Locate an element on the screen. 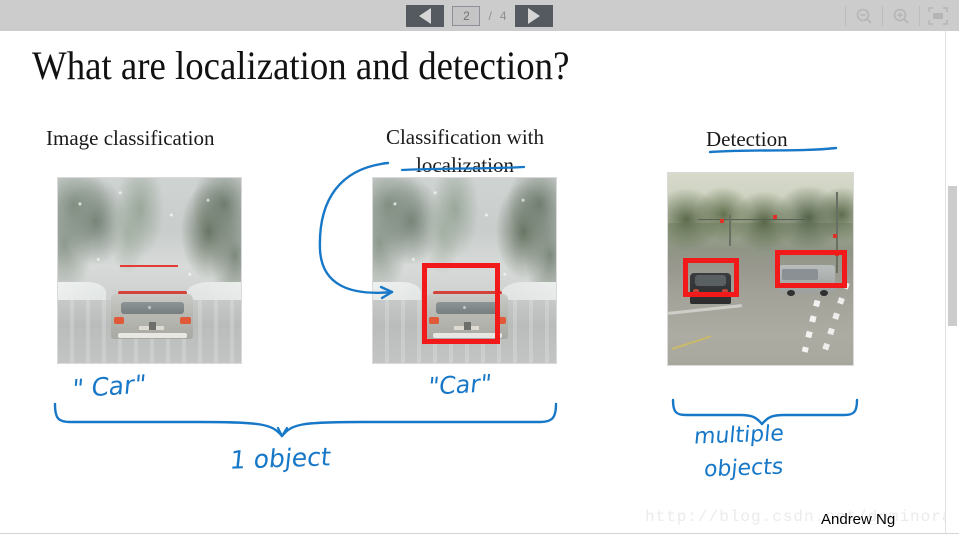 Image resolution: width=959 pixels, height=540 pixels. toolbar-page-controls: 2 / 4 is located at coordinates (479, 15).